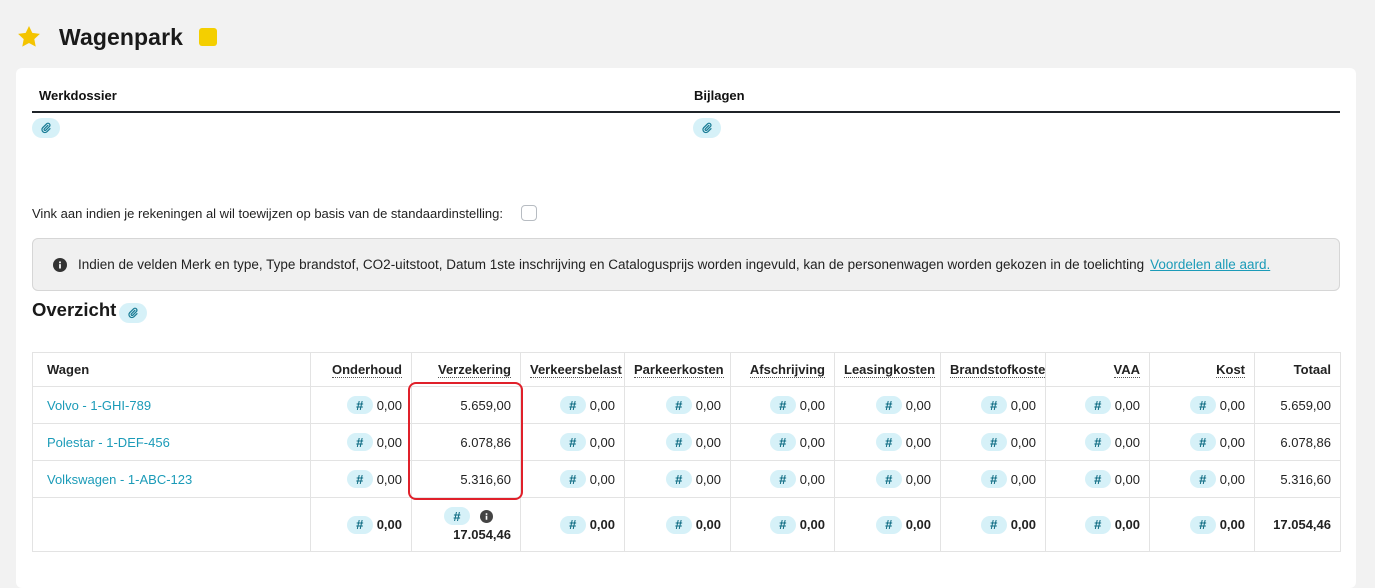 The height and width of the screenshot is (588, 1375). I want to click on car-link: Polestar - 1-DEF-456, so click(108, 442).